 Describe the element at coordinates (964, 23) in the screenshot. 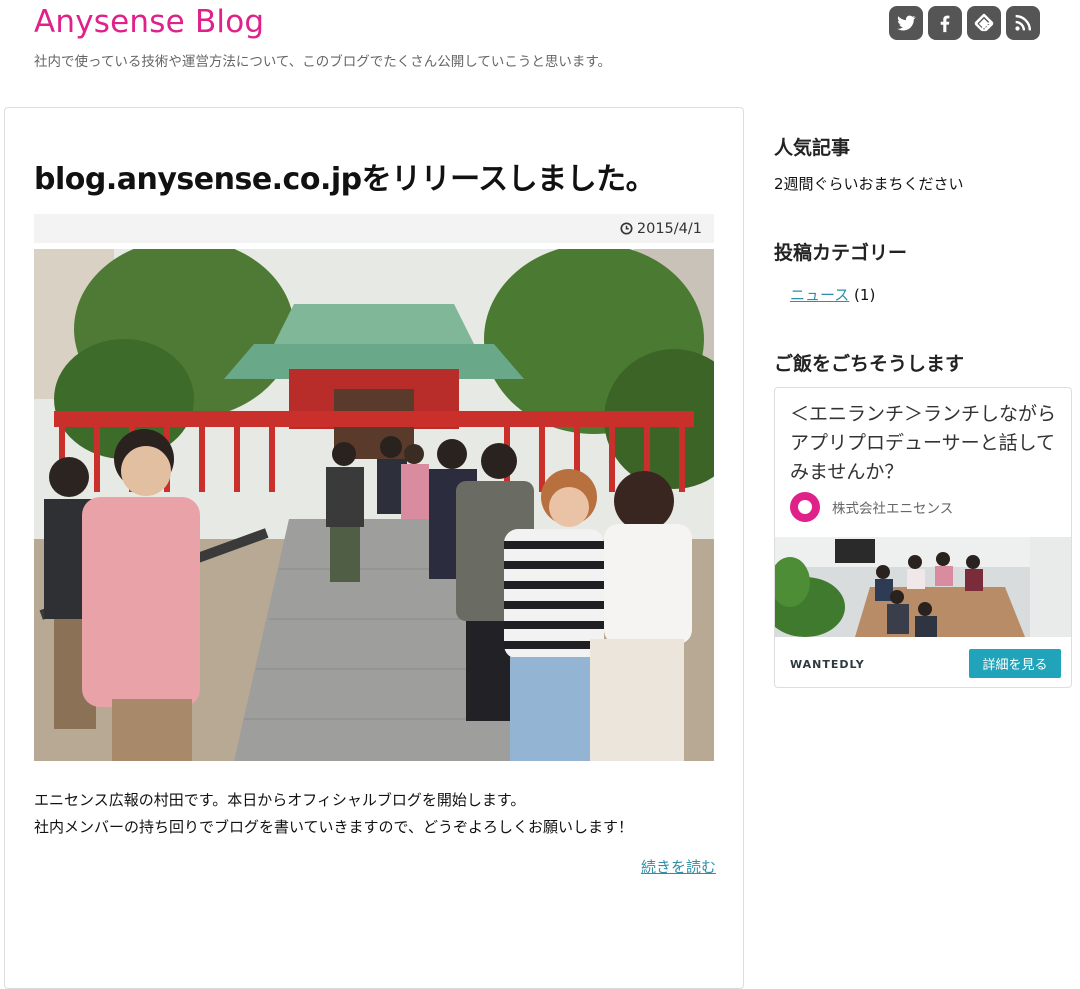

I see `social-links` at that location.